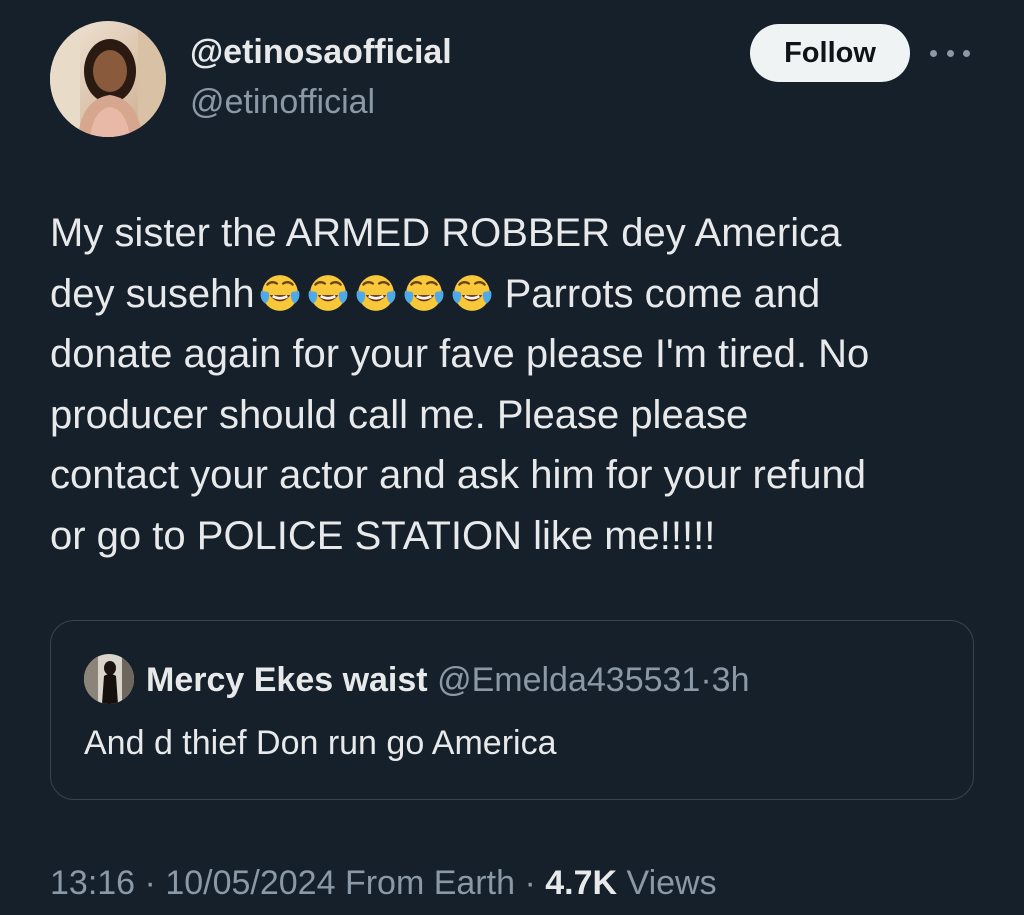  Describe the element at coordinates (320, 743) in the screenshot. I see `quote-text: And d thief Don run go America` at that location.